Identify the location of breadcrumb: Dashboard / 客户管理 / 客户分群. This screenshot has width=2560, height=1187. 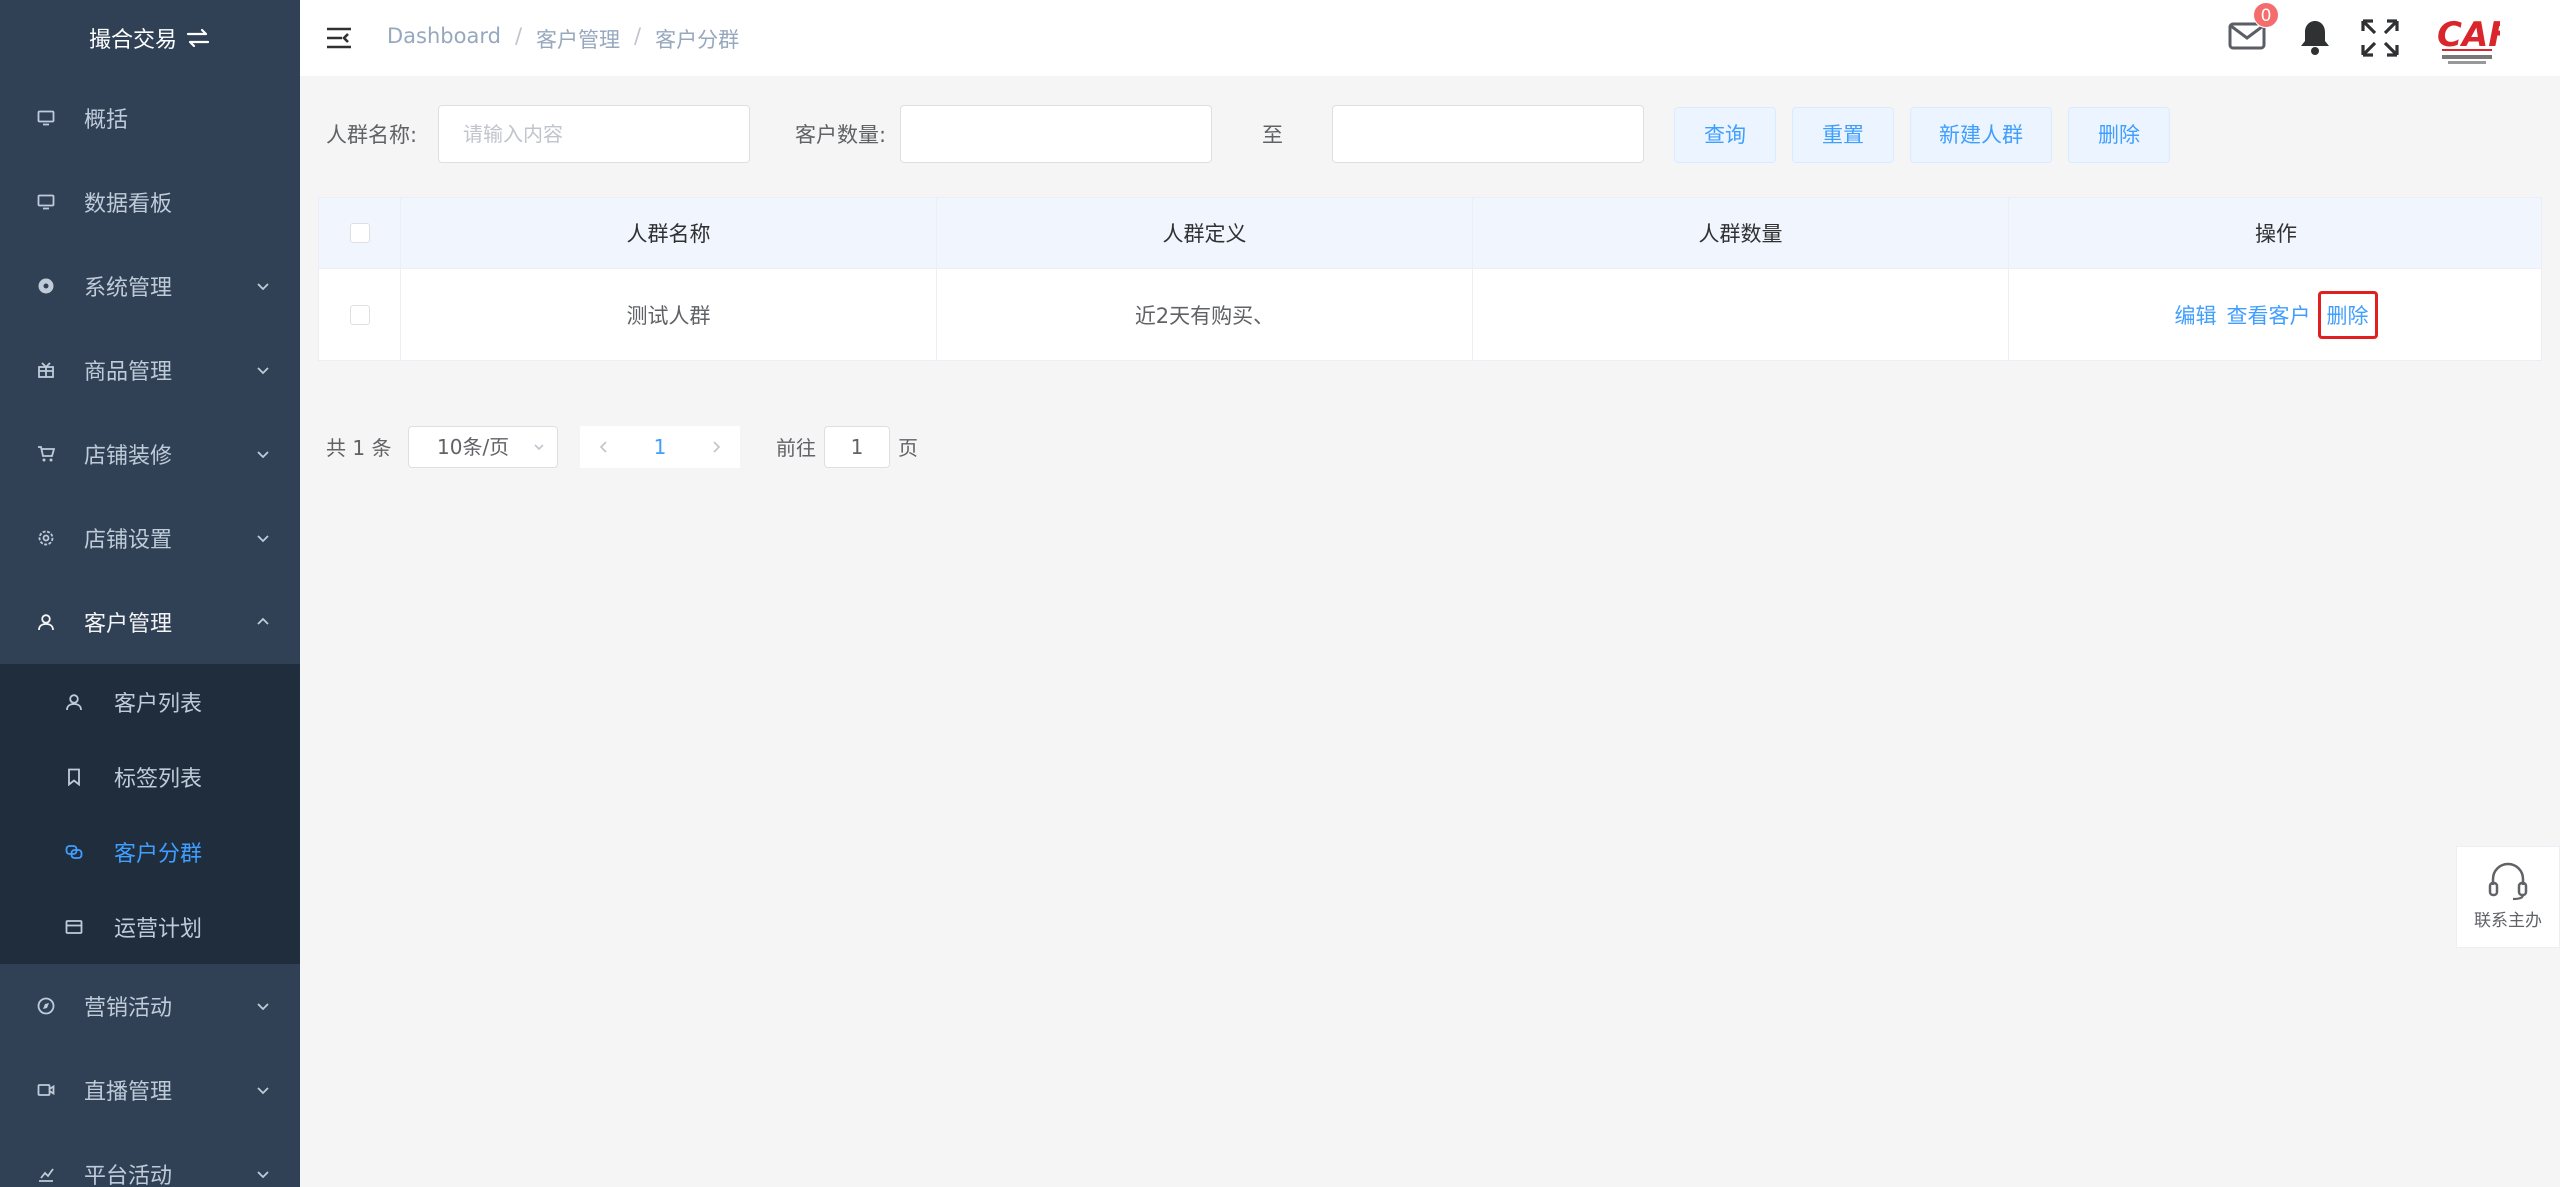
(563, 39).